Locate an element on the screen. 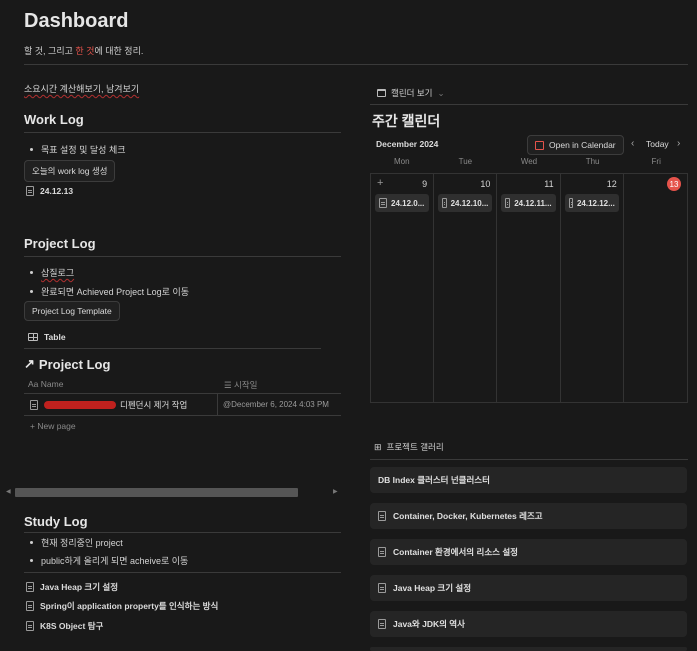 This screenshot has width=697, height=651. column-header-name-label: Name is located at coordinates (52, 384).